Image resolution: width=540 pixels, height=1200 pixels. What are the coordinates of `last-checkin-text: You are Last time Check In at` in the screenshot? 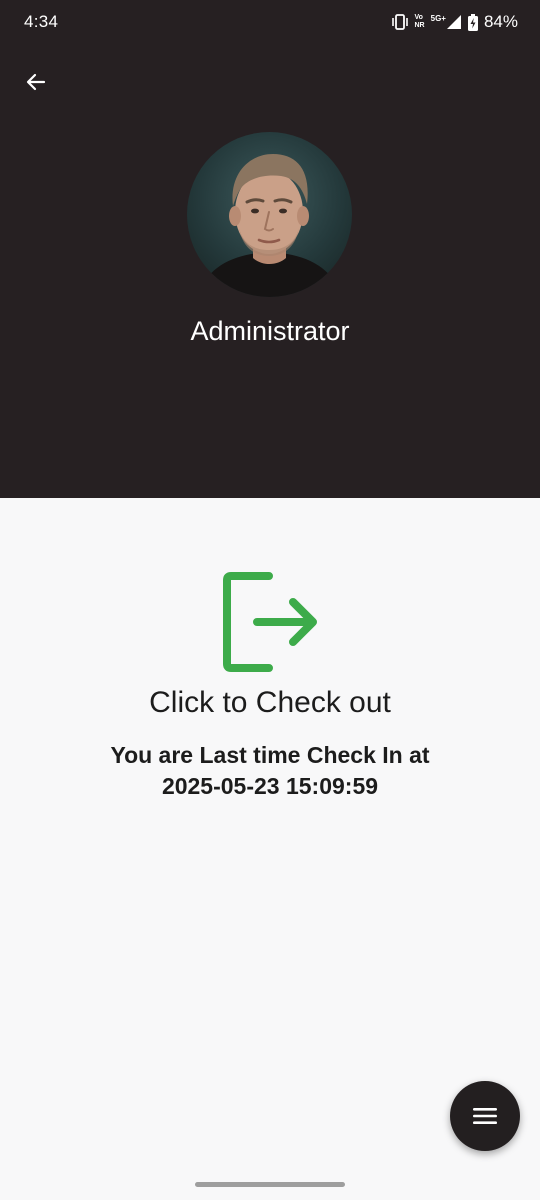 It's located at (270, 755).